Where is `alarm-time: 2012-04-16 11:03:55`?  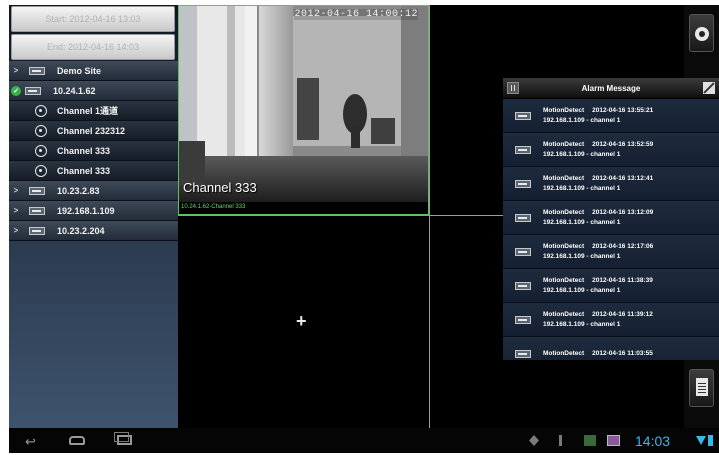
alarm-time: 2012-04-16 11:03:55 is located at coordinates (622, 353).